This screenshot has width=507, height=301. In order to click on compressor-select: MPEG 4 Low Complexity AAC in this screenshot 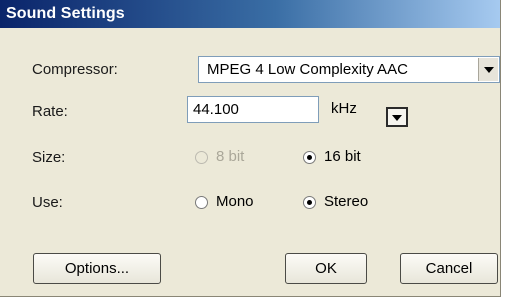, I will do `click(349, 69)`.